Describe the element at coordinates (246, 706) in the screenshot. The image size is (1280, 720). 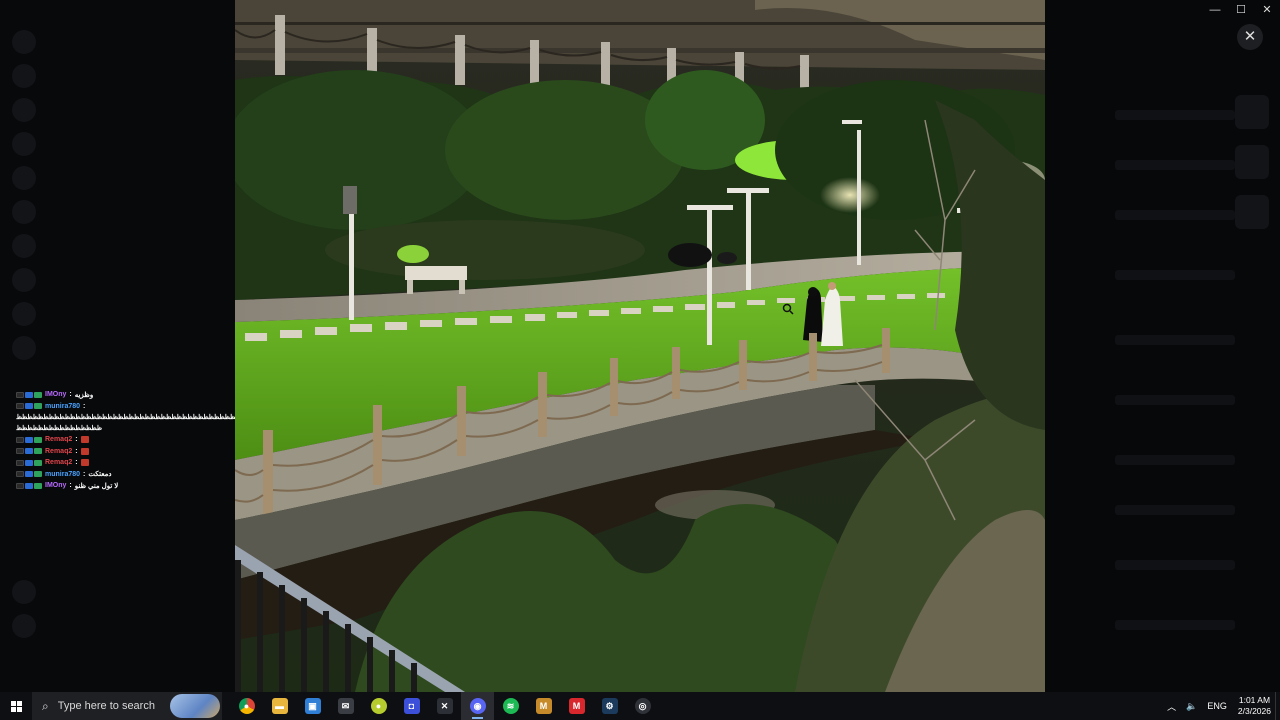
I see `taskbar-app-chrome: ●` at that location.